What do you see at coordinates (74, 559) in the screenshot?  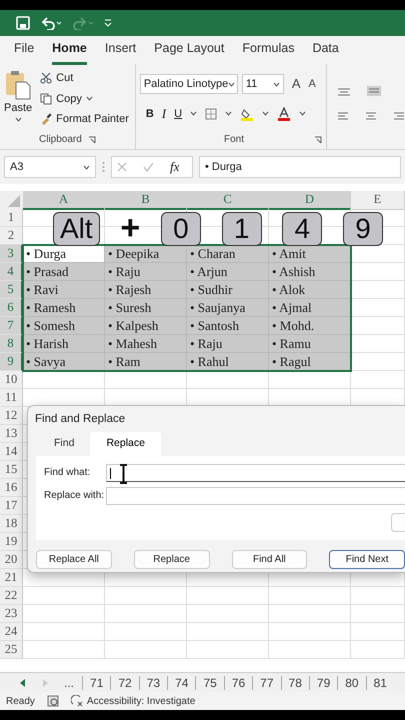 I see `dialog-button: Replace All` at bounding box center [74, 559].